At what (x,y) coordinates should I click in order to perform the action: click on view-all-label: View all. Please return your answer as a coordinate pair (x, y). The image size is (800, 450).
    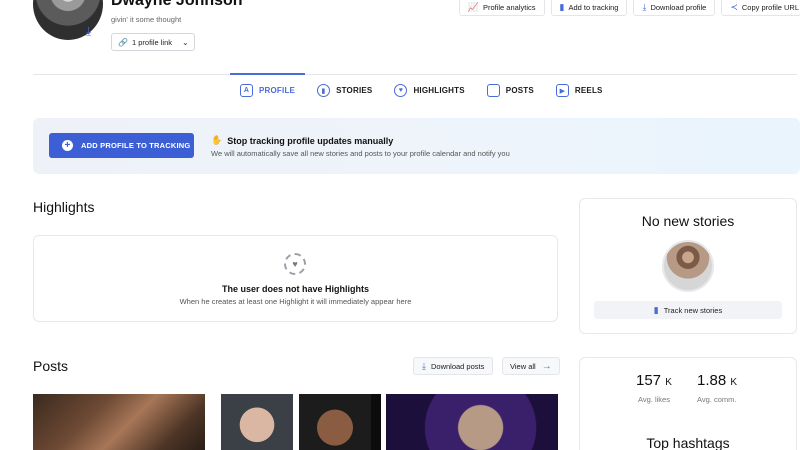
    Looking at the image, I should click on (523, 366).